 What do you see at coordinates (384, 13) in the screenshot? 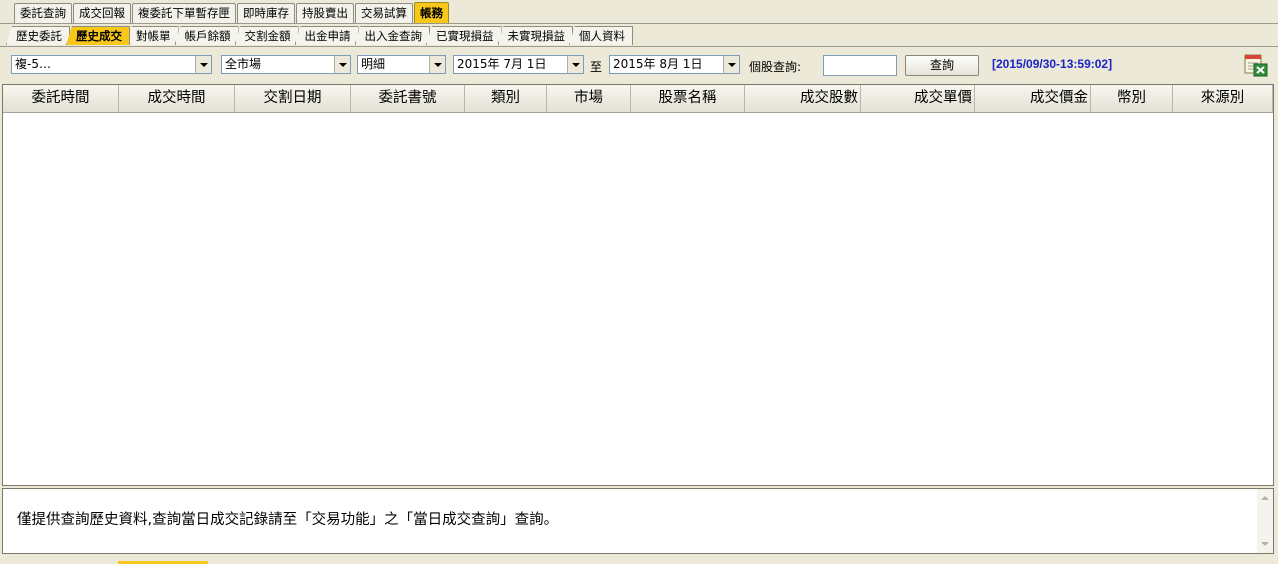
I see `main-tab: 交易試算` at bounding box center [384, 13].